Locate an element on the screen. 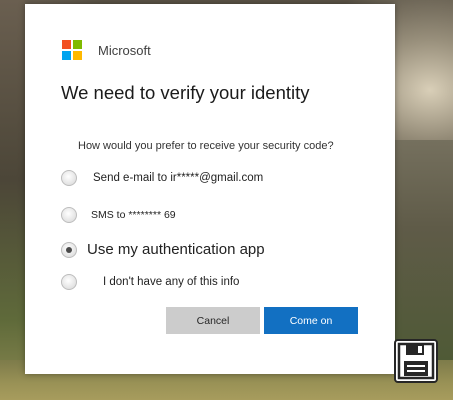  option-label: Send e-mail to ir*****@gmail.com is located at coordinates (178, 178).